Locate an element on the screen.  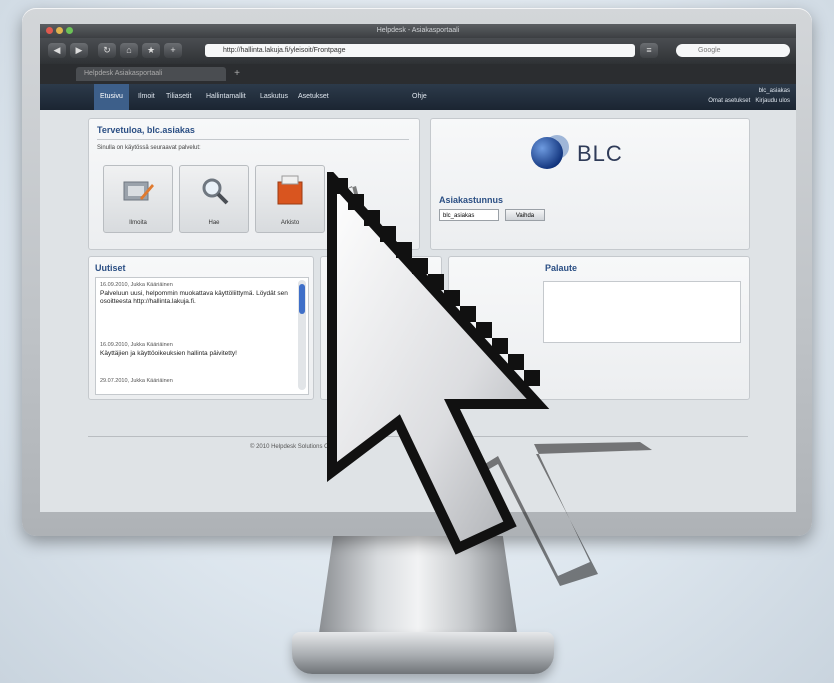
nav-item-help: Ohje is located at coordinates (419, 97).